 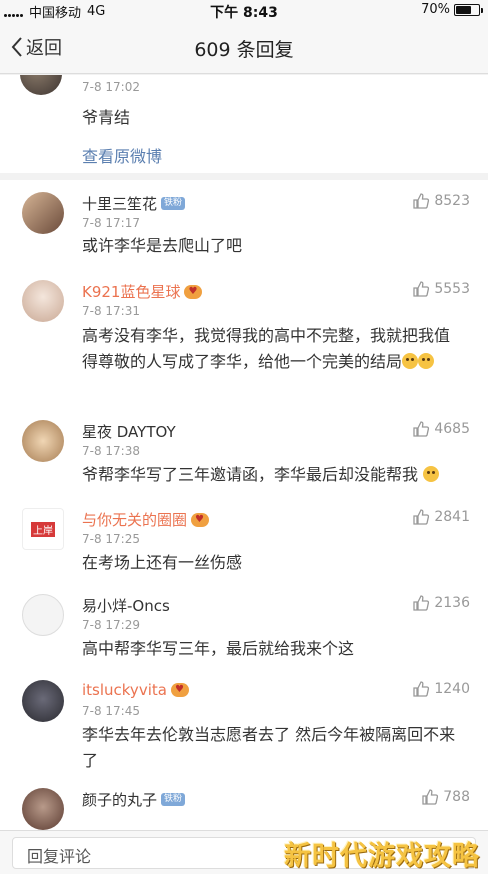 What do you see at coordinates (452, 603) in the screenshot?
I see `like-count: 2136` at bounding box center [452, 603].